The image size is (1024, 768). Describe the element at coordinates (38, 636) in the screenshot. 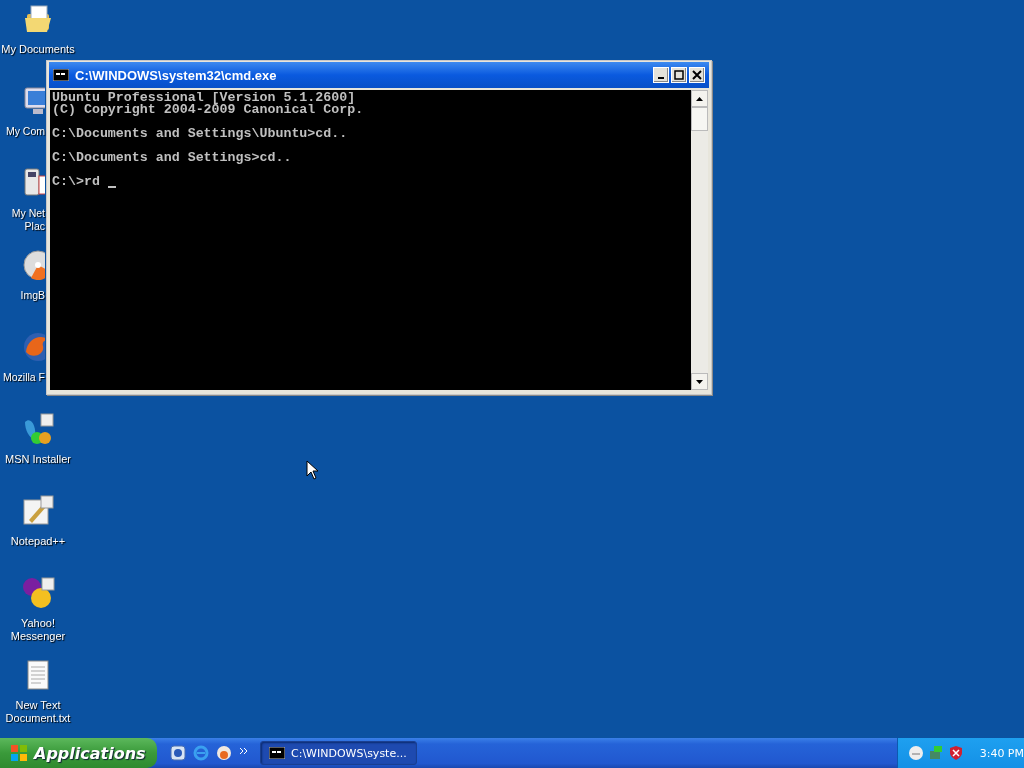

I see `icon-label: Messenger` at that location.